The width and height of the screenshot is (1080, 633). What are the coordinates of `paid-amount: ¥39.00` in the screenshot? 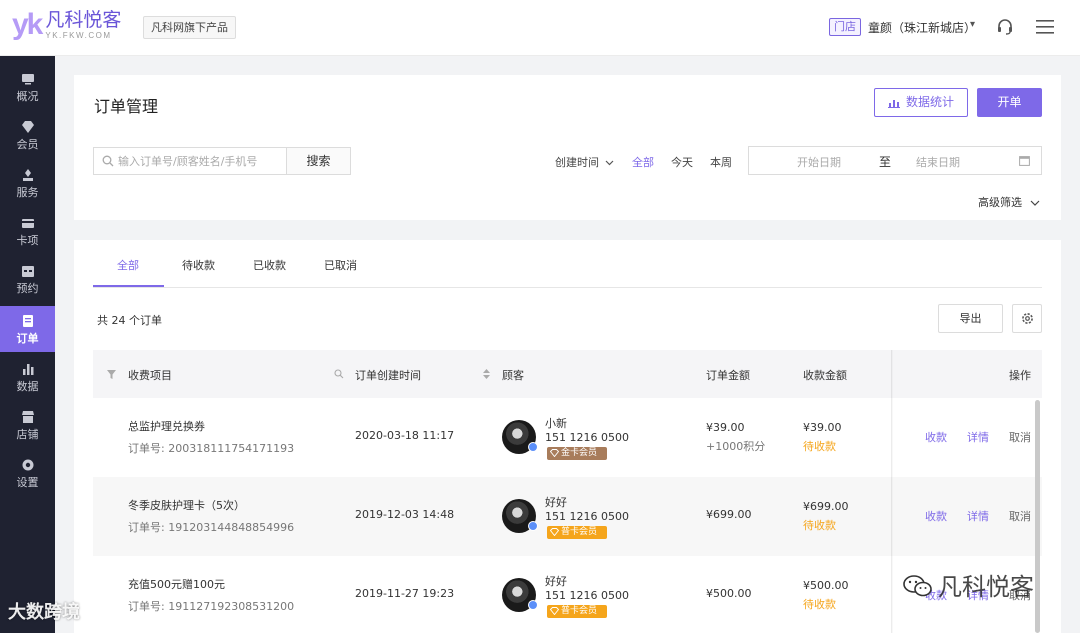 It's located at (822, 427).